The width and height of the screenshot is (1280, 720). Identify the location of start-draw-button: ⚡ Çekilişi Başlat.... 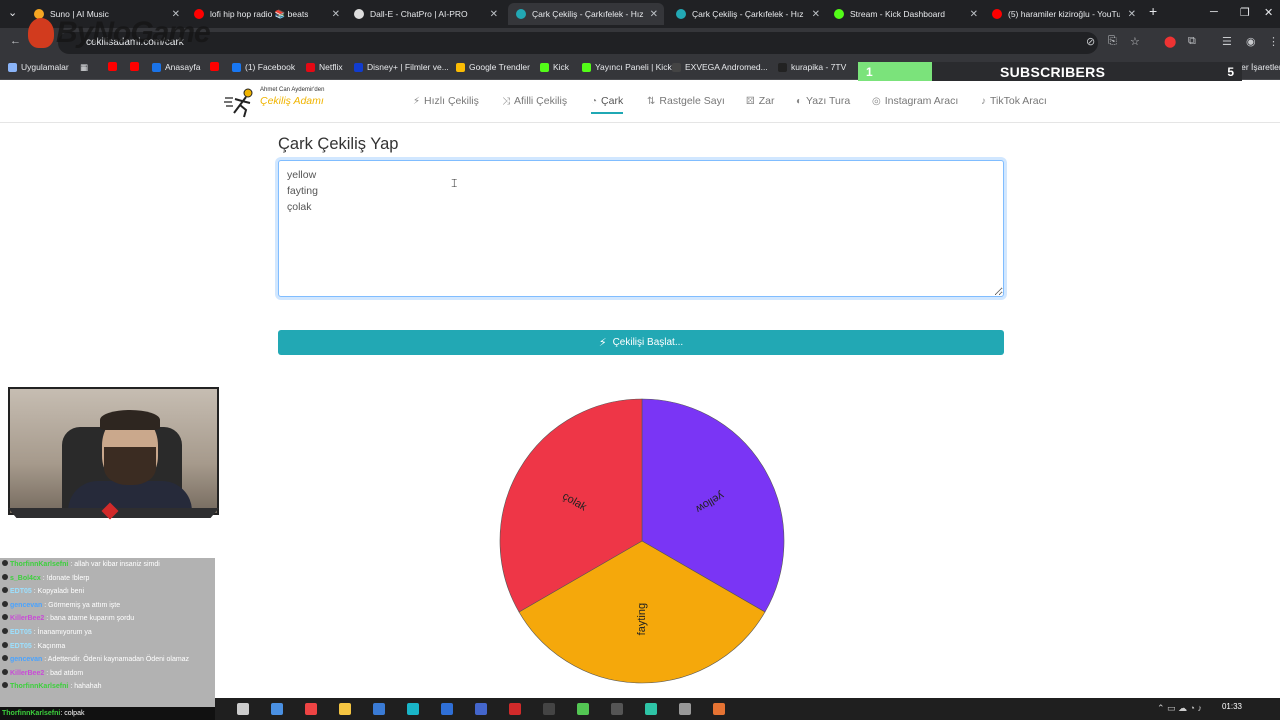
(641, 342).